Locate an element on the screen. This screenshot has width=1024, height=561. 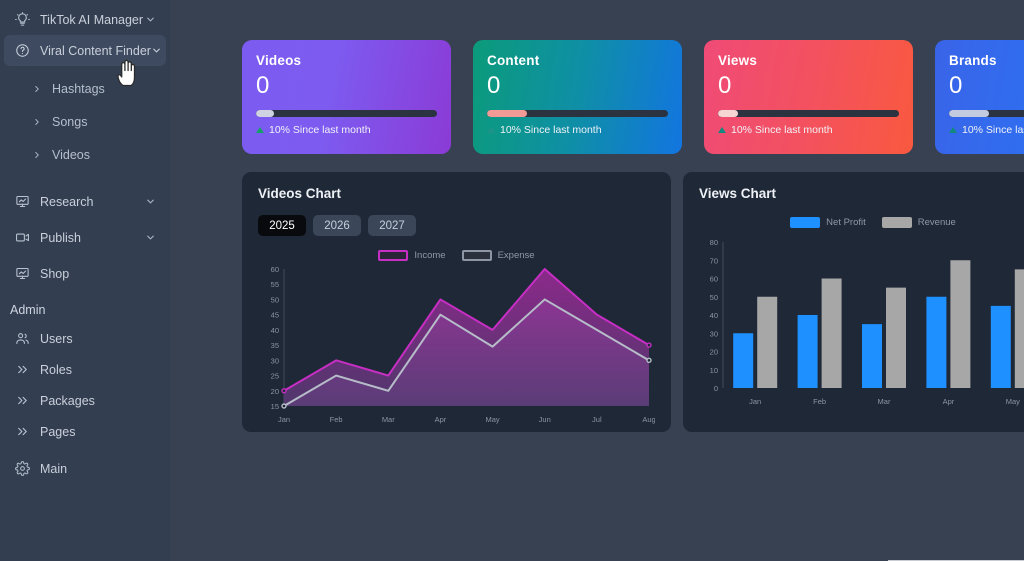
stat-card-content: Content 0 10% Since last month is located at coordinates (577, 97).